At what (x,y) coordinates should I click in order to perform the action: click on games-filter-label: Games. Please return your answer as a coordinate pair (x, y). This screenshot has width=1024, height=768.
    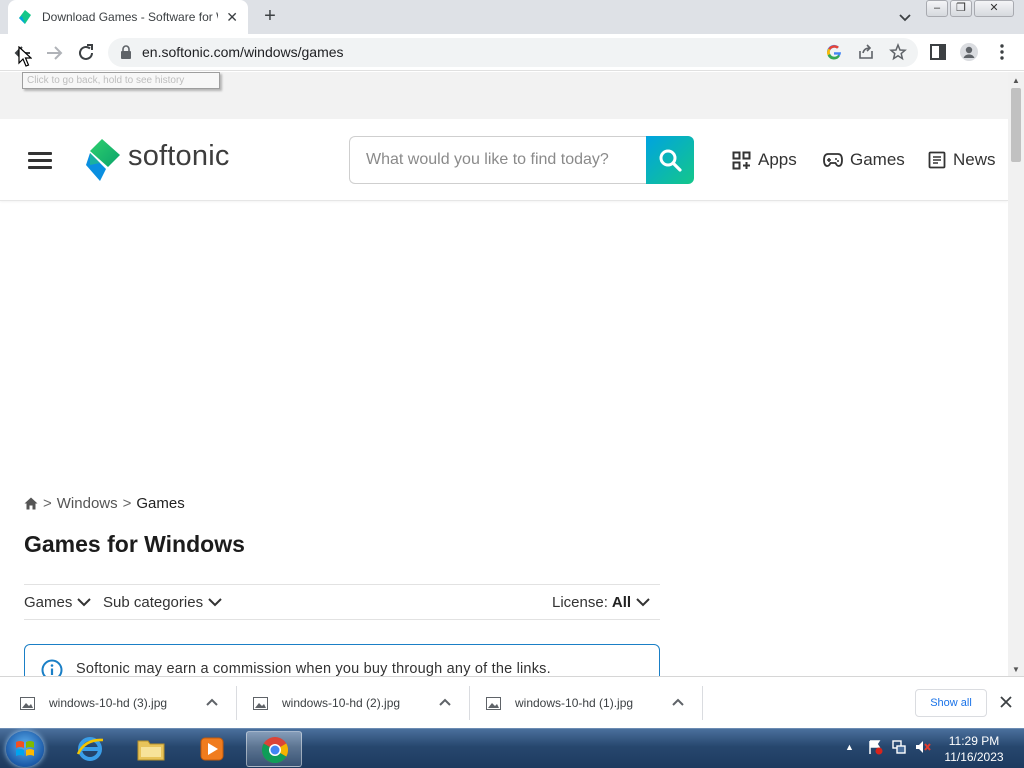
    Looking at the image, I should click on (48, 602).